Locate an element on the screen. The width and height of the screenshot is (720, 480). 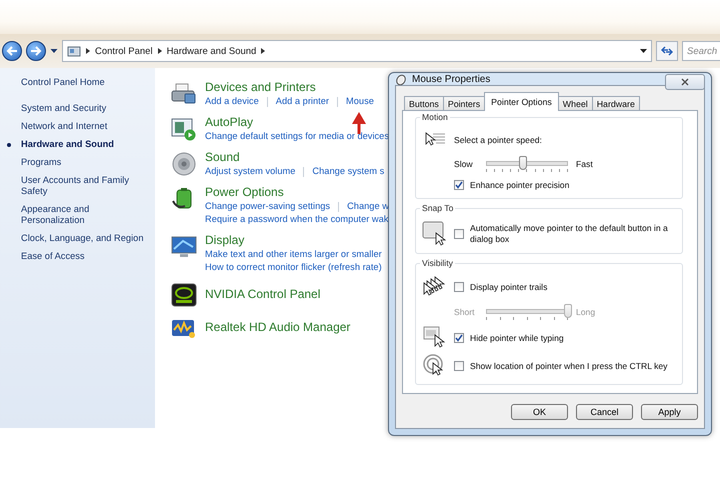
autoplay-icon is located at coordinates (184, 129).